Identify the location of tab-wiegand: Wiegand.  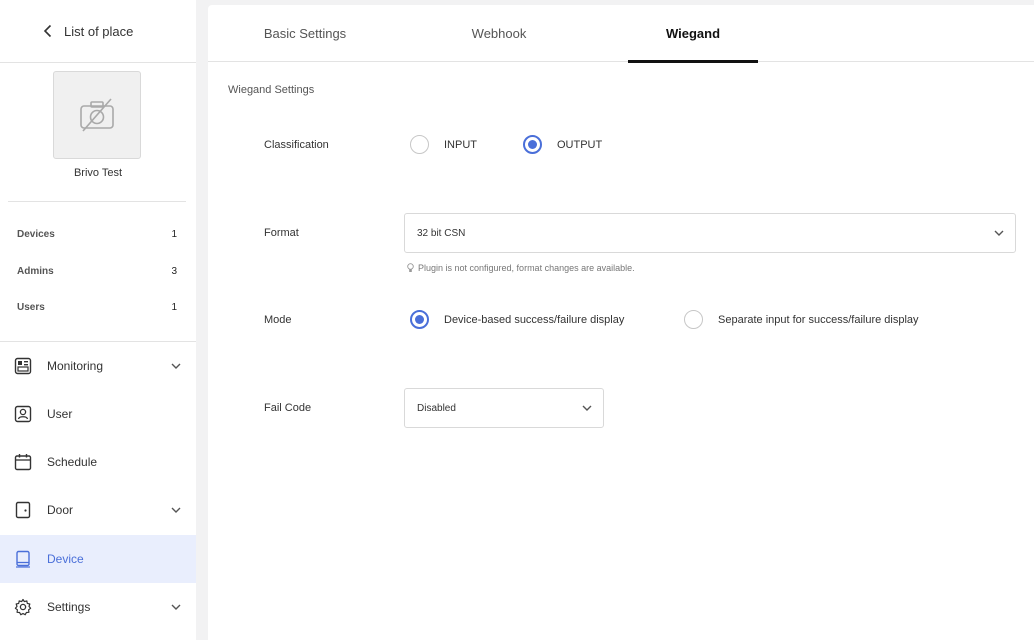
(693, 34).